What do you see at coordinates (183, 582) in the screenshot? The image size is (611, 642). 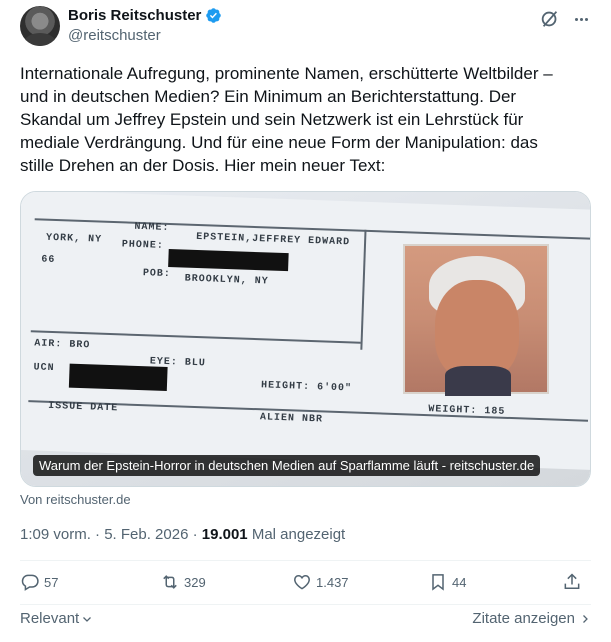 I see `repost-button: 329` at bounding box center [183, 582].